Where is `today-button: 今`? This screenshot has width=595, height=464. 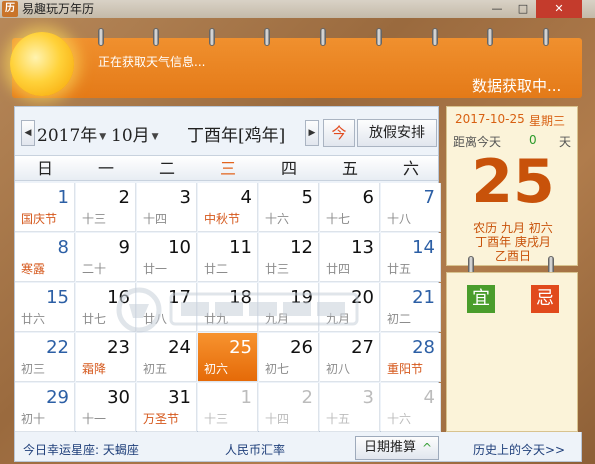 today-button: 今 is located at coordinates (339, 133).